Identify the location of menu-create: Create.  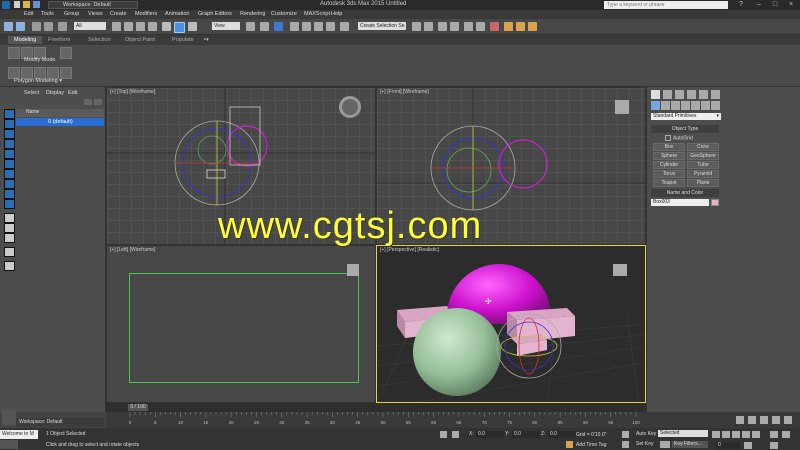
(118, 14).